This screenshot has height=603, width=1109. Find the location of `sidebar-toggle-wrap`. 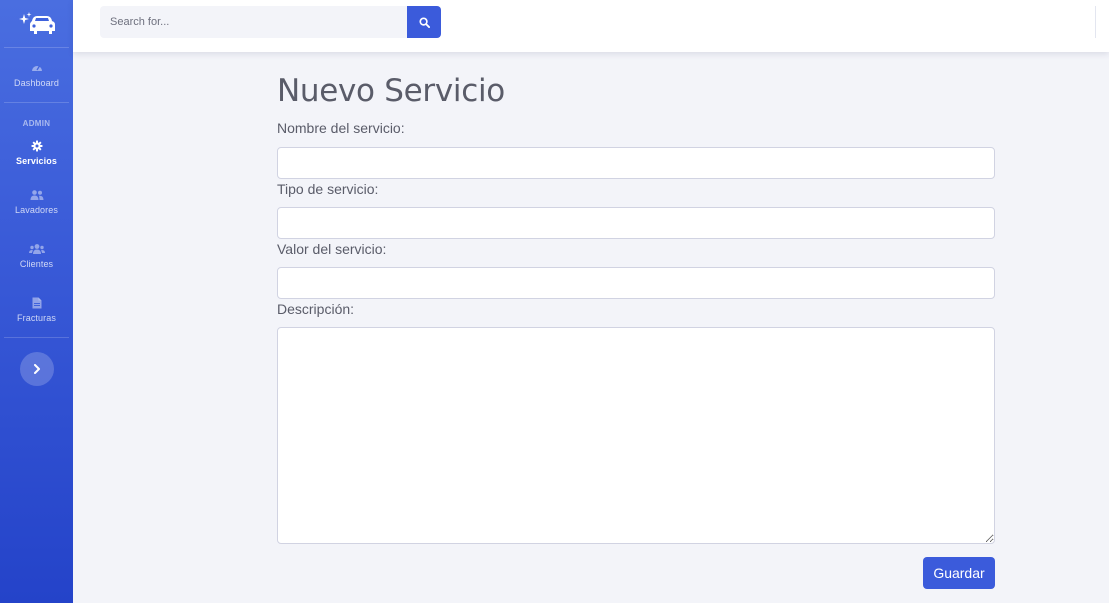

sidebar-toggle-wrap is located at coordinates (36, 362).